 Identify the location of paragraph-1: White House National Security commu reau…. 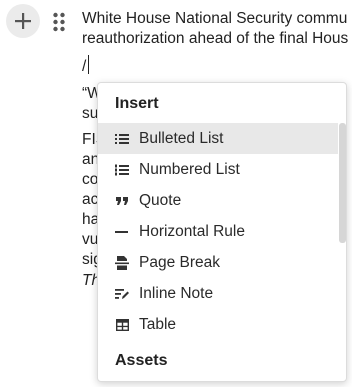
(215, 29).